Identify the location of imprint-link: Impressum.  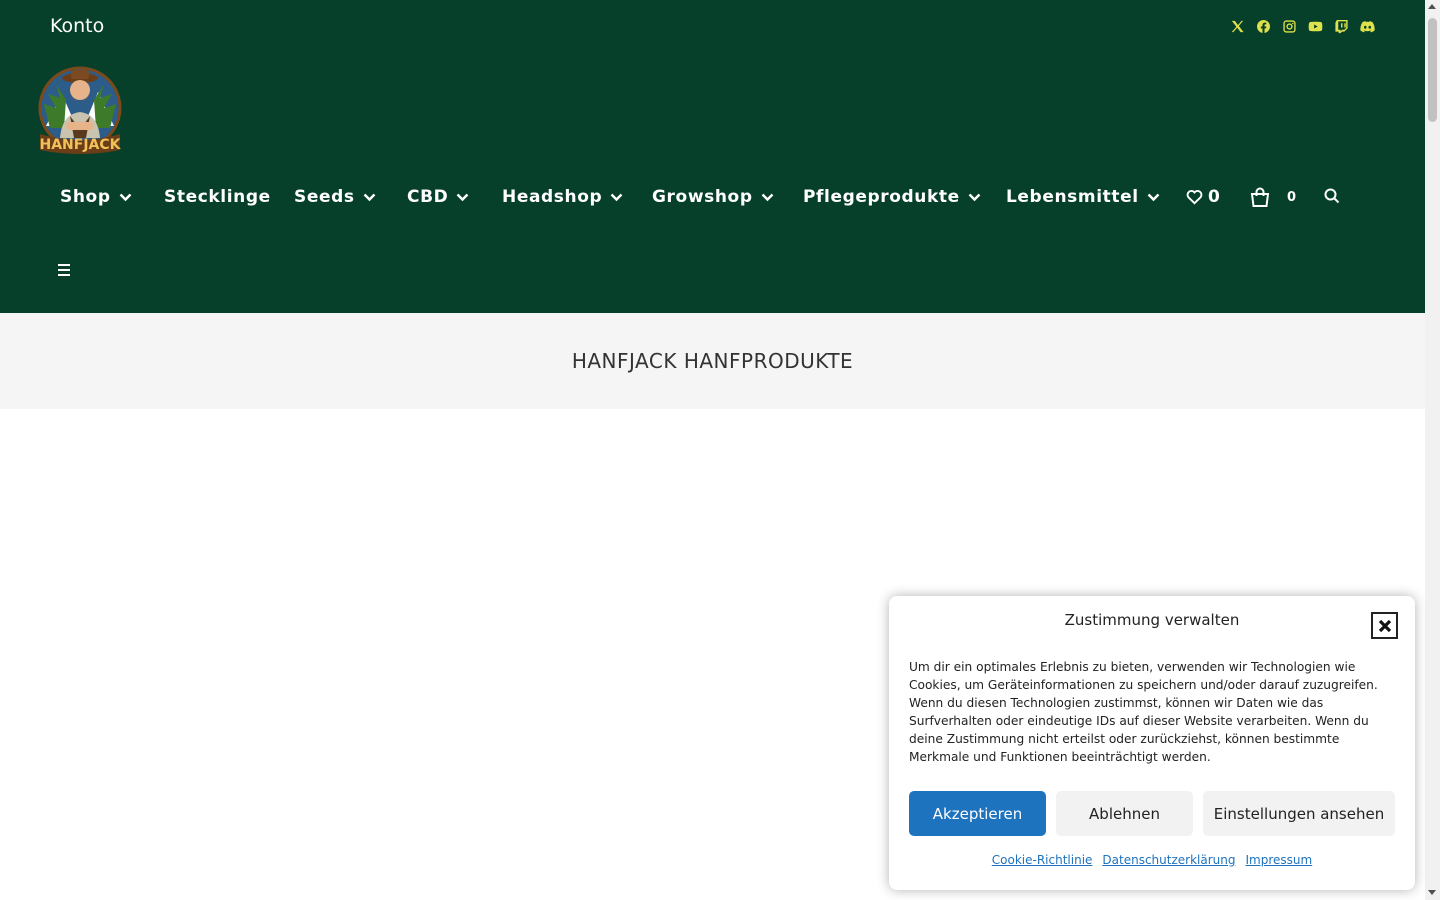
(1279, 860).